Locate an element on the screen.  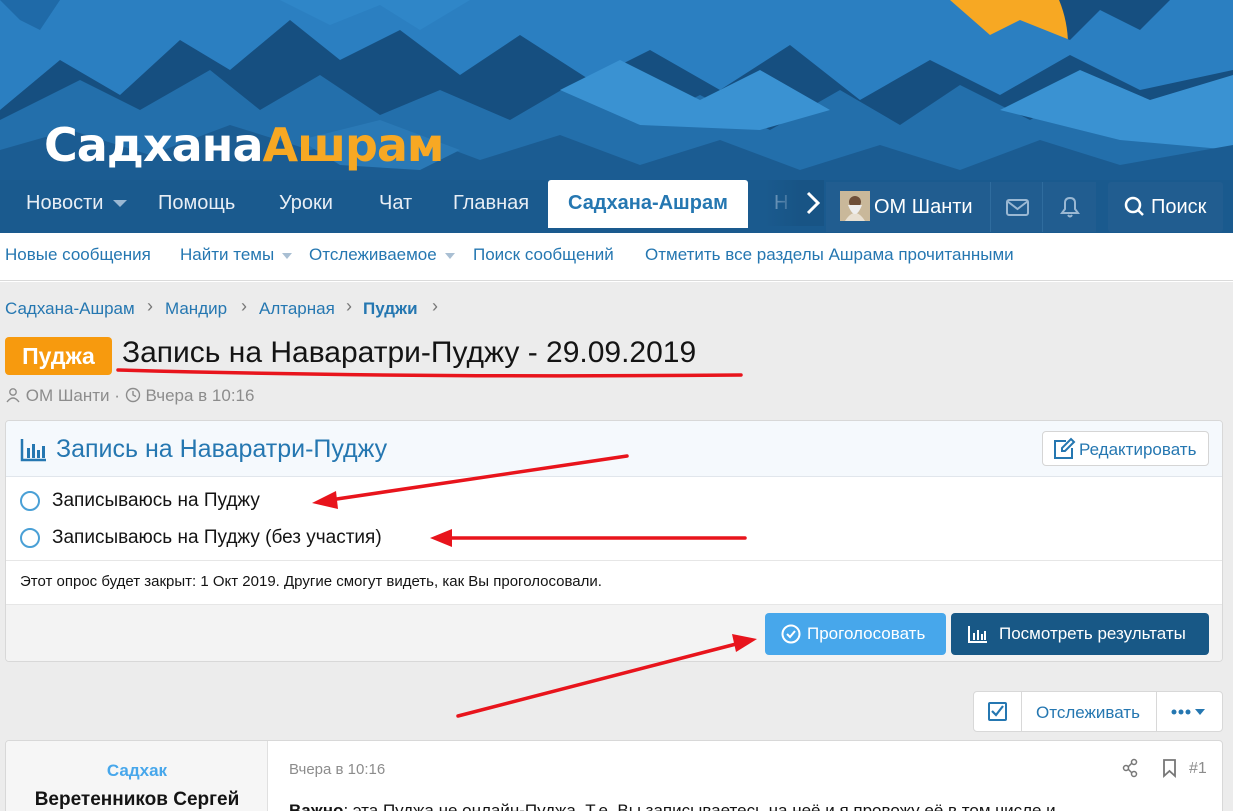
view-results-label: Посмотреть результаты is located at coordinates (1092, 633).